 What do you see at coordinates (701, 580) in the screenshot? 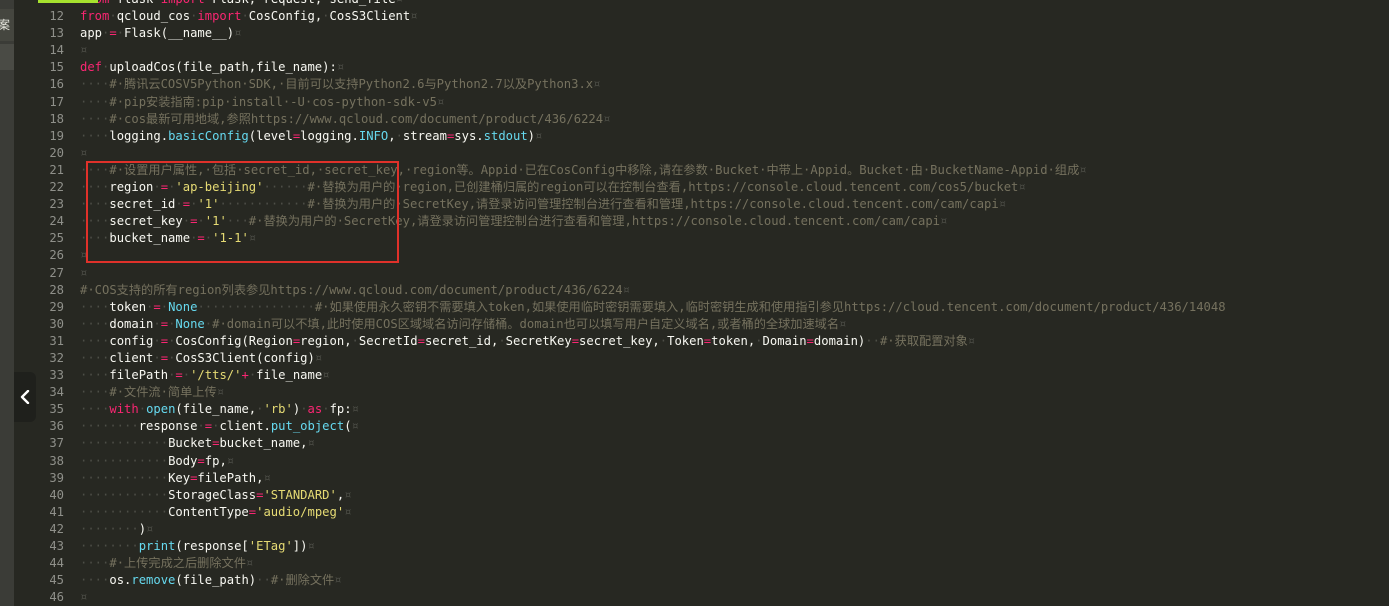
I see `code-line: 45 ····os.remove(file_path)··#·删除文件¤` at bounding box center [701, 580].